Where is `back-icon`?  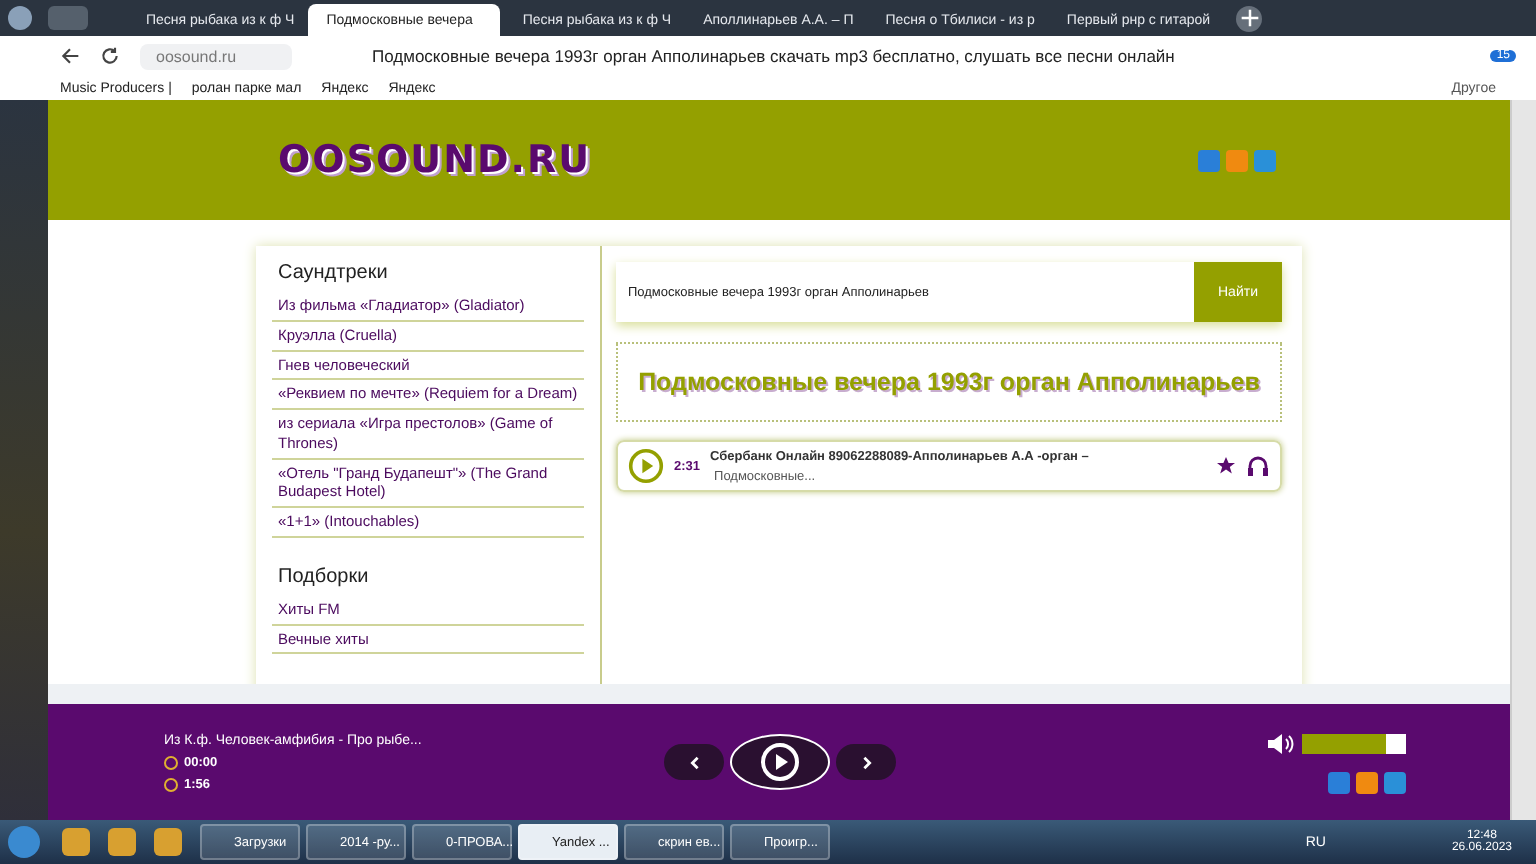
back-icon is located at coordinates (70, 56).